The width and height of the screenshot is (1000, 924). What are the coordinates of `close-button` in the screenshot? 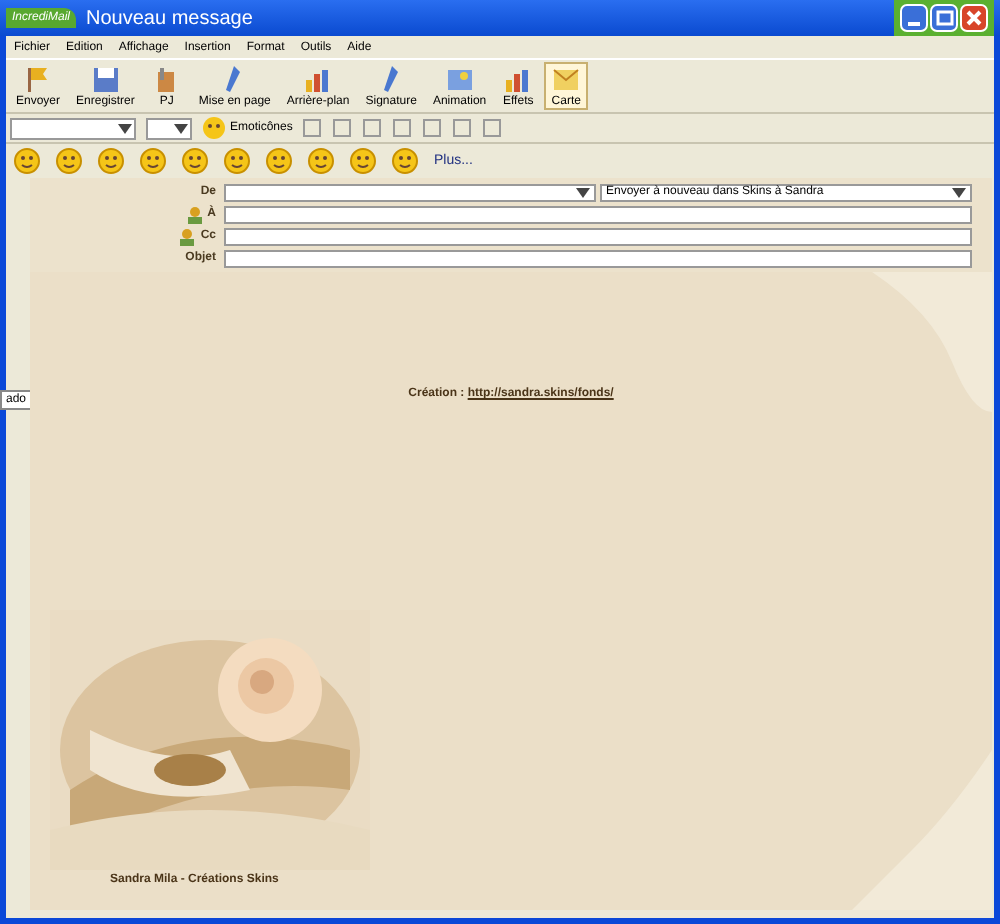 It's located at (974, 18).